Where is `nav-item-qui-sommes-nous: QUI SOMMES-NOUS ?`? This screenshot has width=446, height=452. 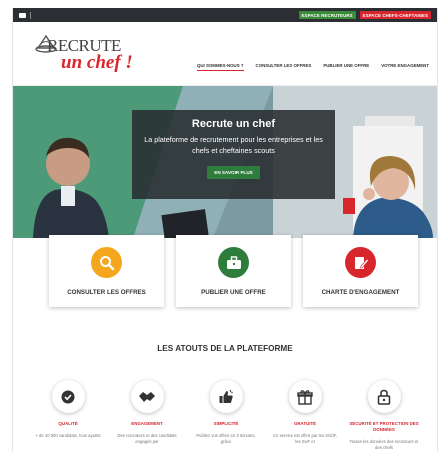
nav-item-qui-sommes-nous: QUI SOMMES-NOUS ? is located at coordinates (220, 67).